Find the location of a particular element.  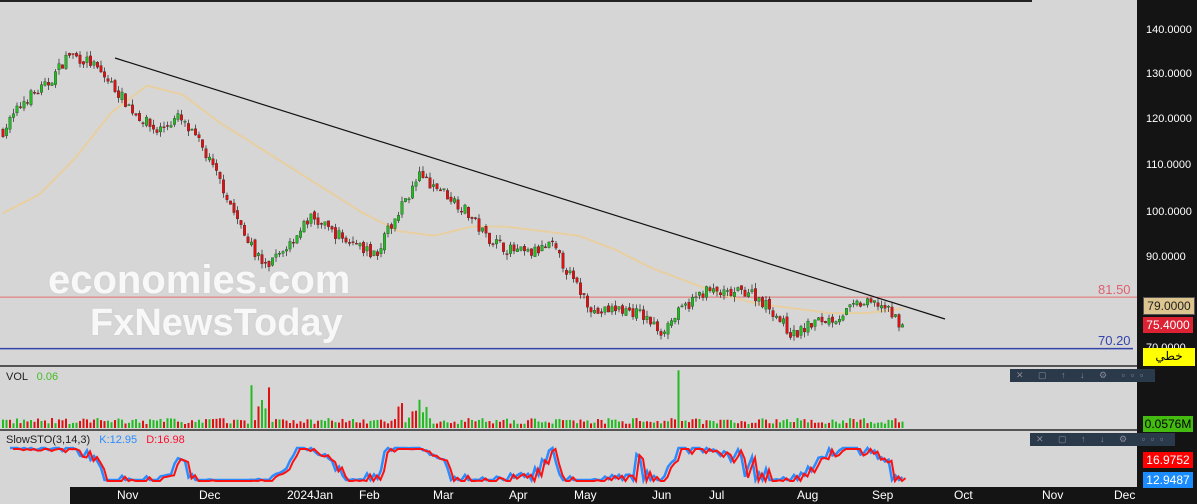

time-tick: Apr is located at coordinates (518, 495).